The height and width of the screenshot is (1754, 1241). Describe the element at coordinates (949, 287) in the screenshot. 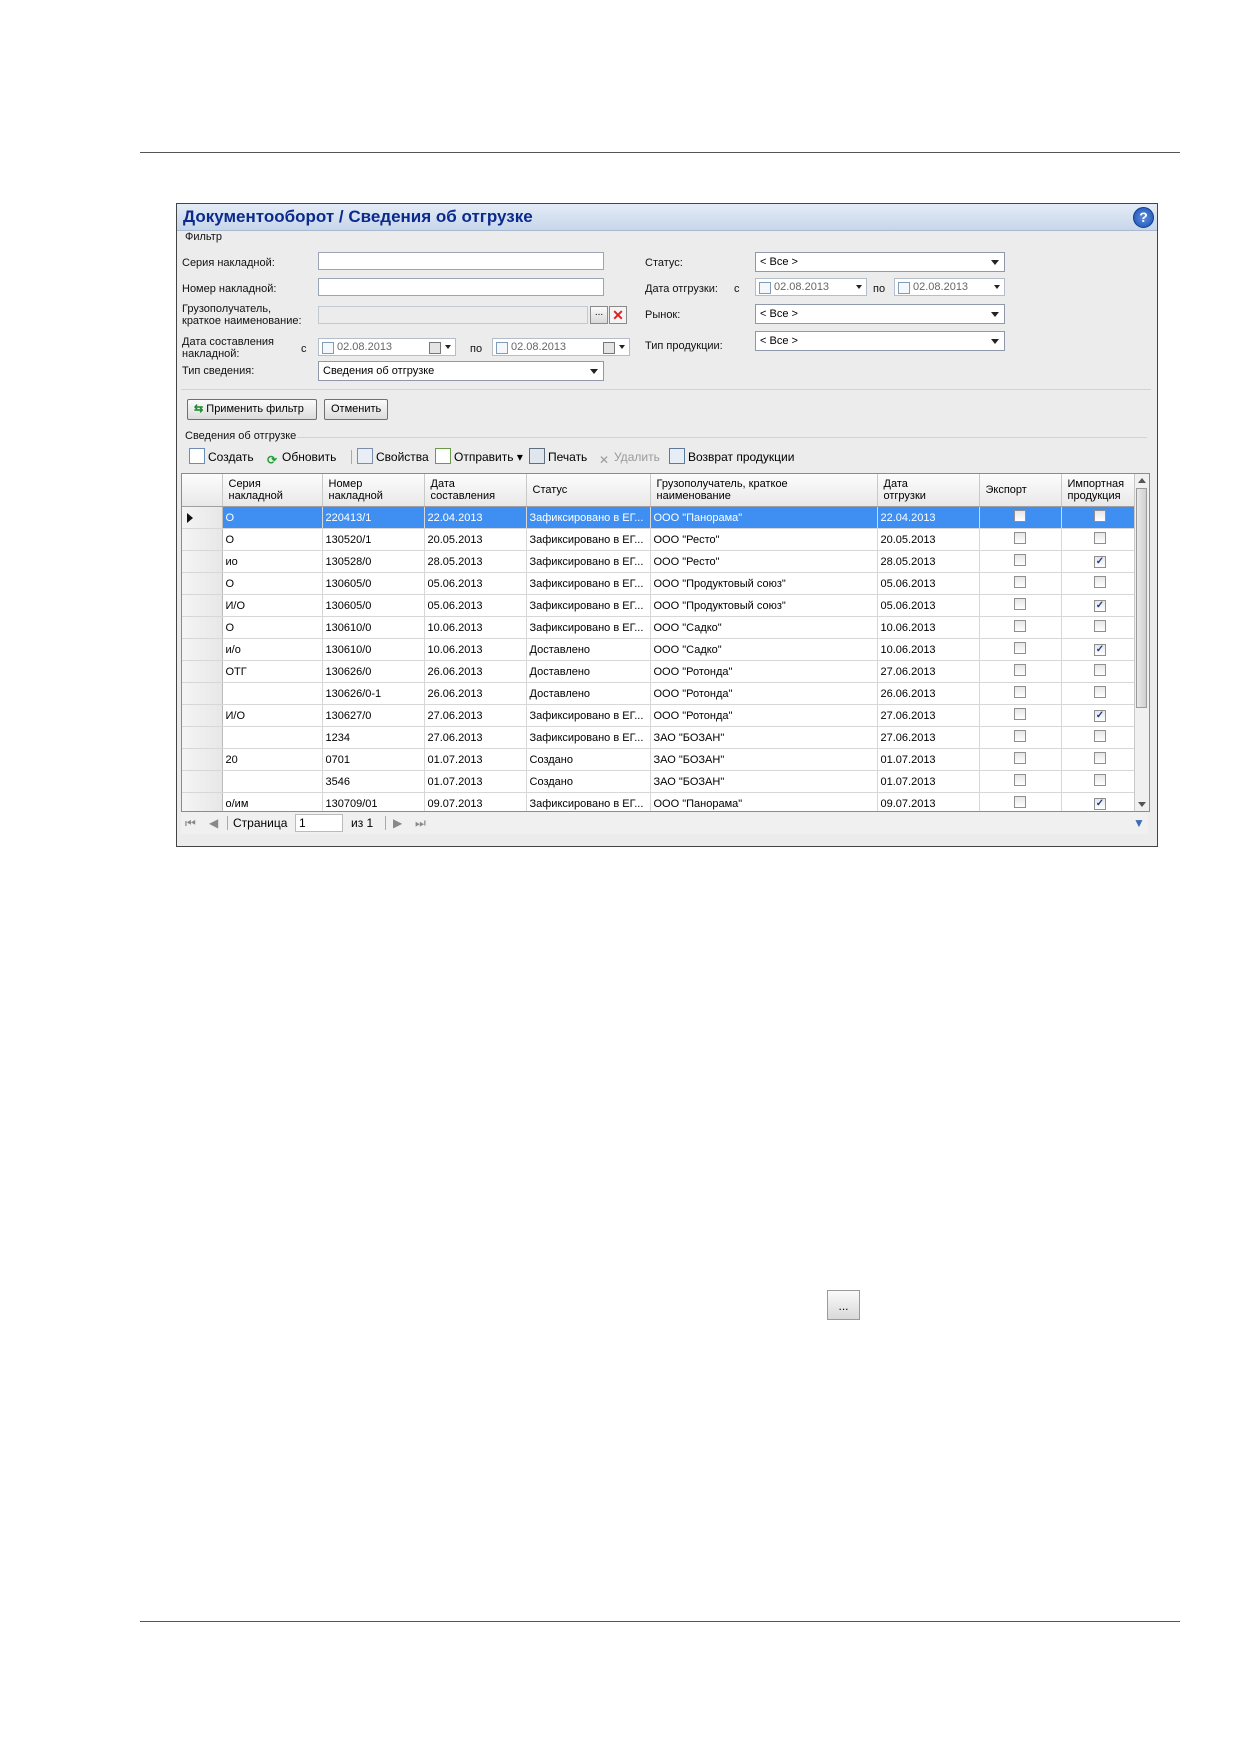

I see `ship-date-to-picker: 02.08.2013` at that location.